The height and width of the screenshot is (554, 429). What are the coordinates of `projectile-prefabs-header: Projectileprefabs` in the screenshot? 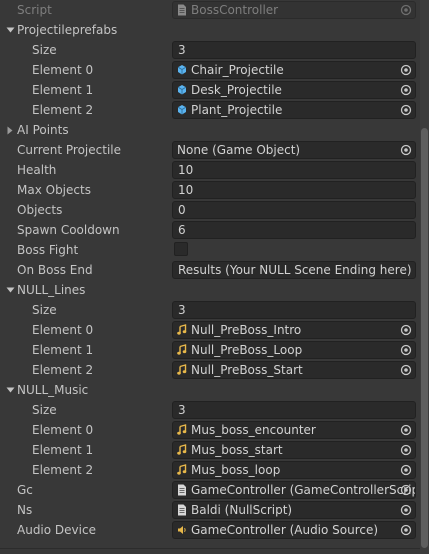 It's located at (210, 30).